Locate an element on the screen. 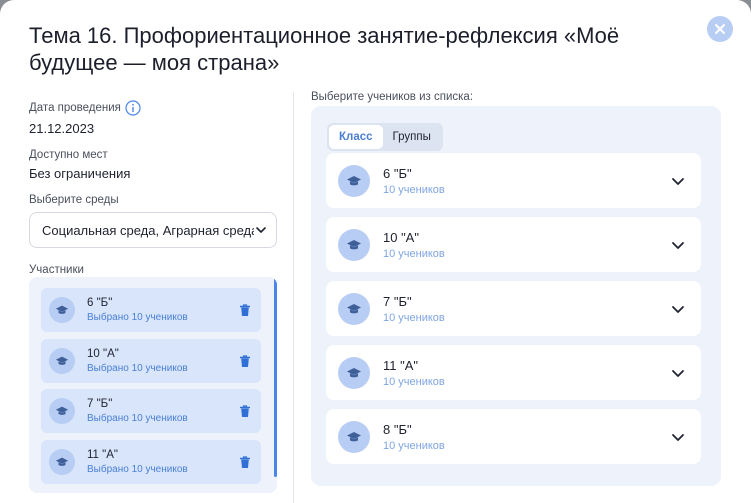  participant-name: 7 "Б" is located at coordinates (100, 404).